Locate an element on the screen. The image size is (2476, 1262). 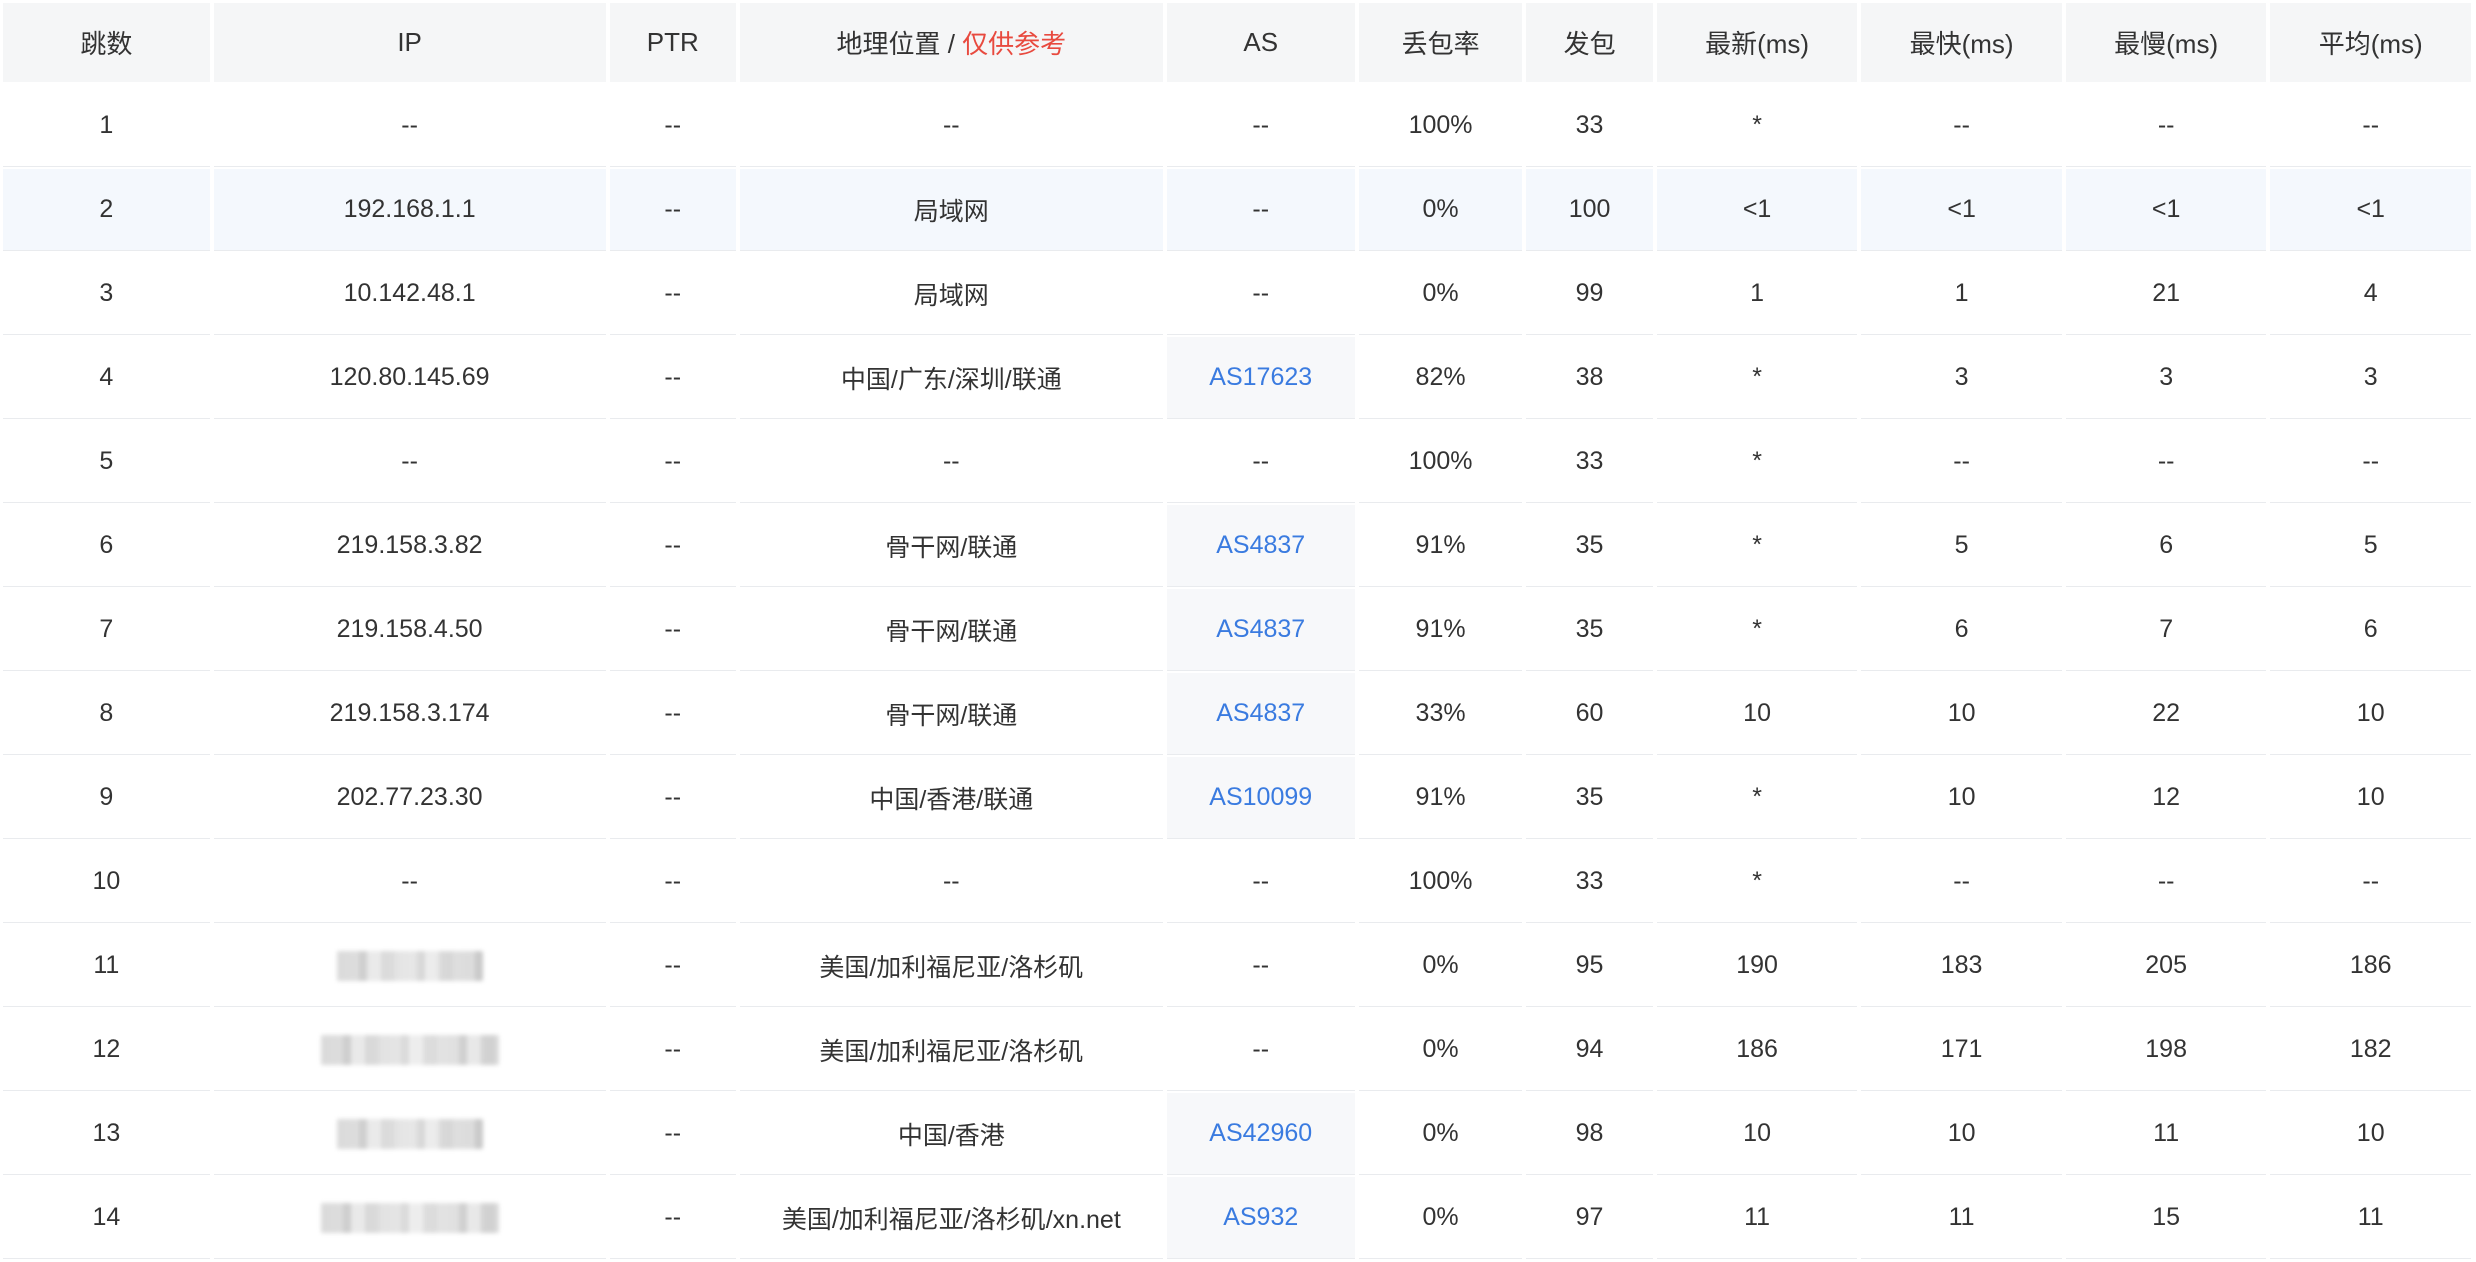
cell-worst: 6 is located at coordinates (2166, 545).